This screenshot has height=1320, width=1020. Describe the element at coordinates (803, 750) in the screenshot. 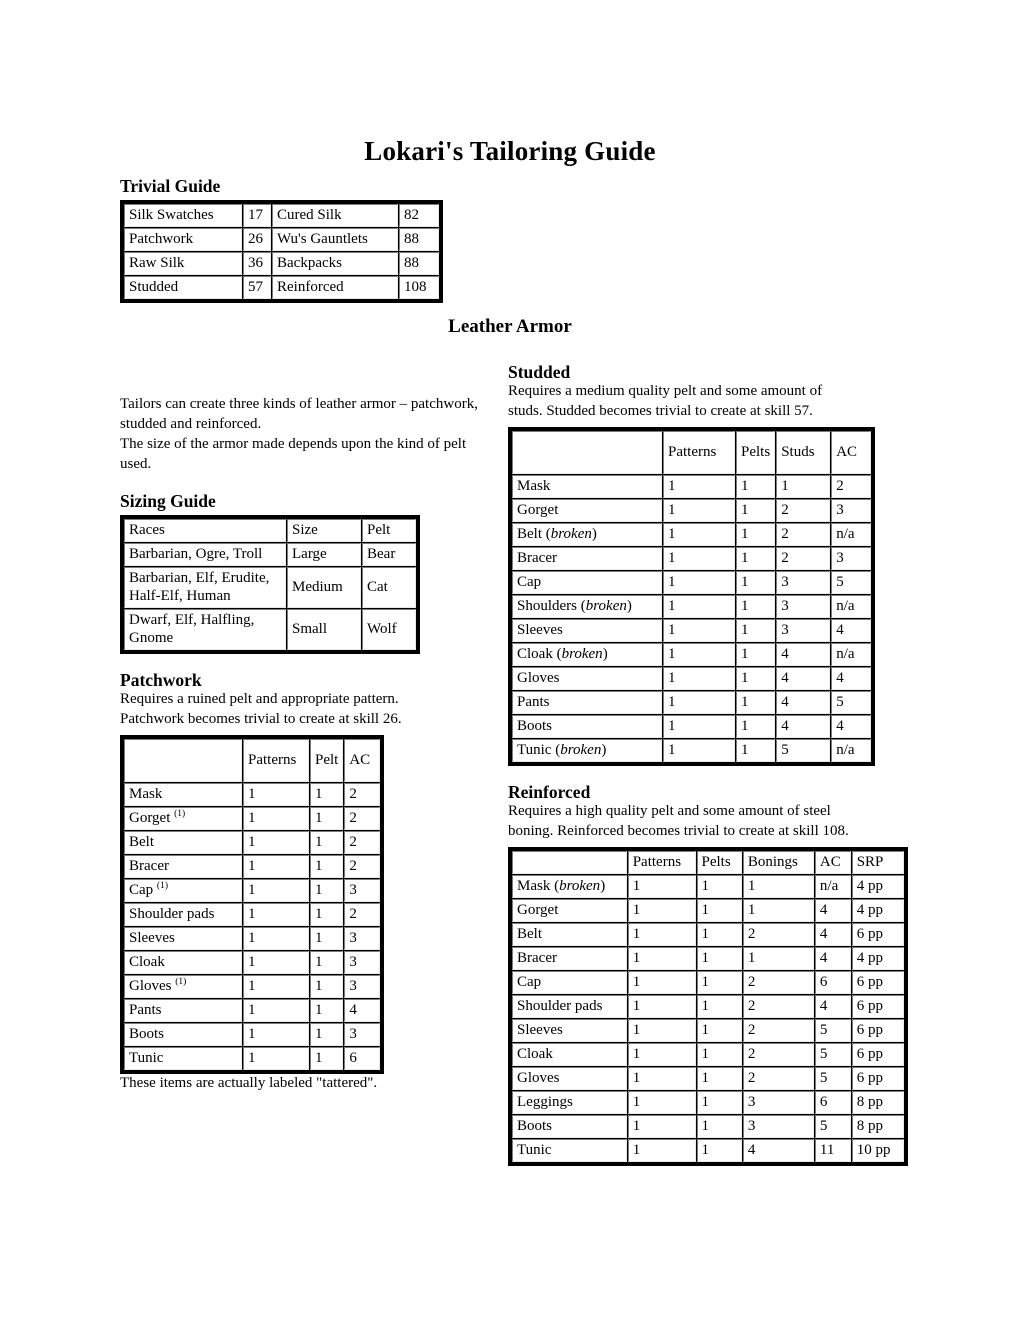

I see `studded-studs: 5` at that location.